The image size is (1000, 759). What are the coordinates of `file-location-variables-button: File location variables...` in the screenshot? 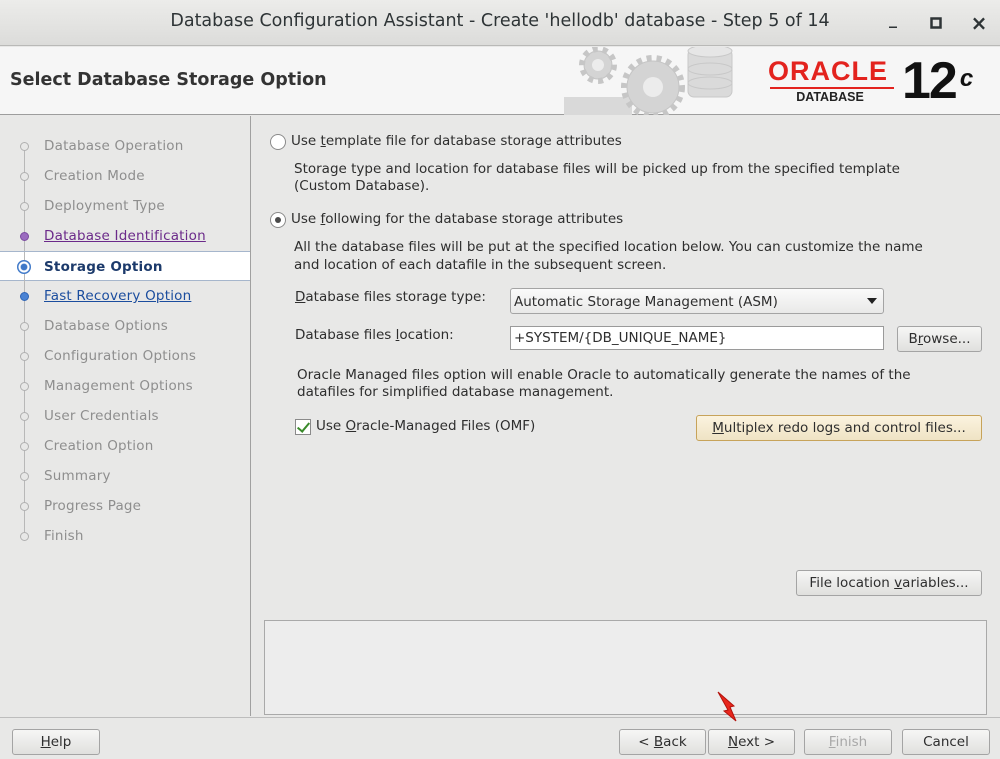 It's located at (889, 583).